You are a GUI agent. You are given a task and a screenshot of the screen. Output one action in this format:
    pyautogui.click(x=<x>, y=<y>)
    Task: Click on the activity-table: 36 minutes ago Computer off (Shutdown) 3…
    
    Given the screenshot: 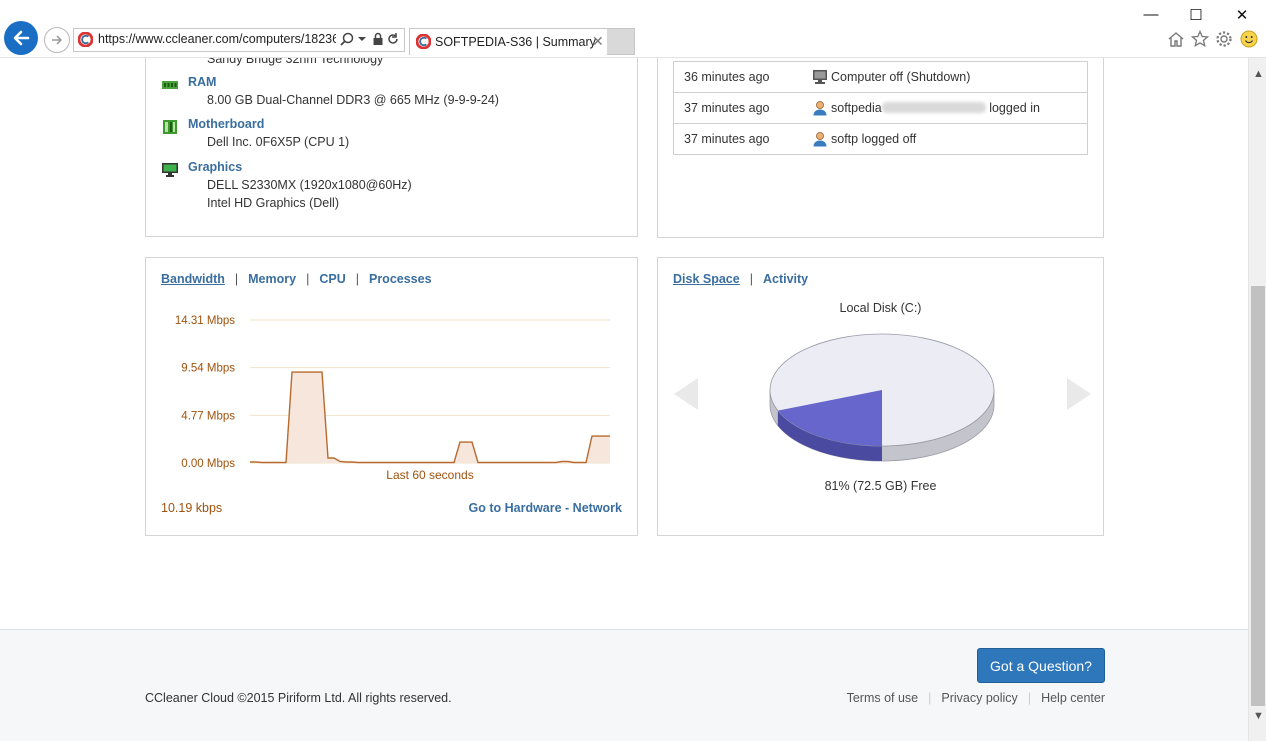 What is the action you would take?
    pyautogui.click(x=880, y=108)
    